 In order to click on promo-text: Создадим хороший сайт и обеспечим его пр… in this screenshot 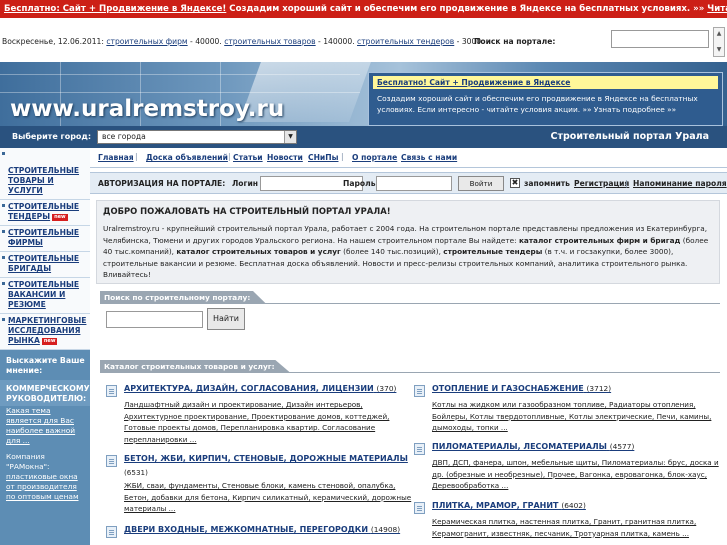, I will do `click(467, 9)`.